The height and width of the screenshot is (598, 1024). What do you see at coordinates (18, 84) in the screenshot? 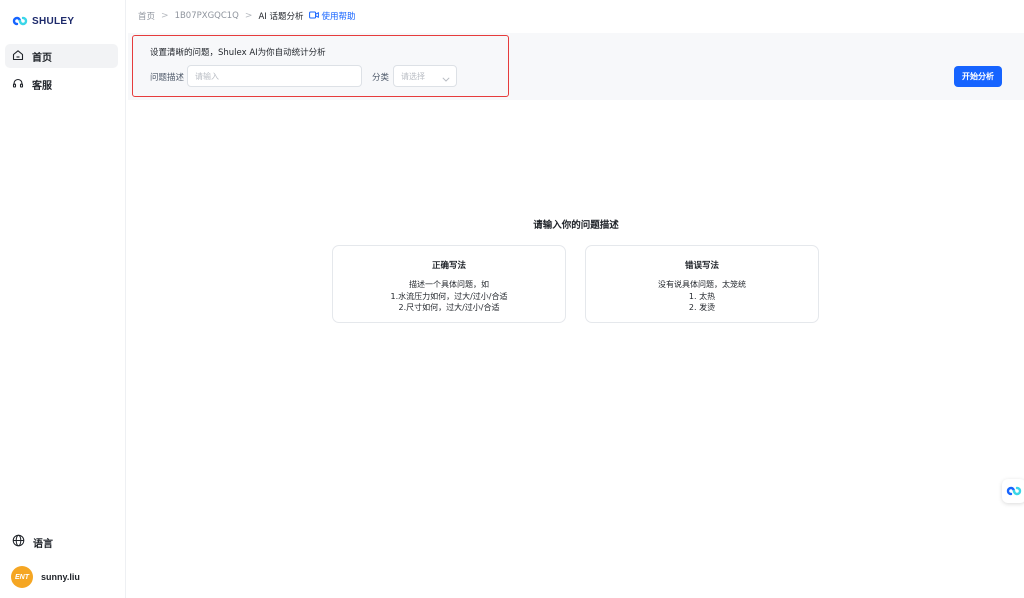
I see `headset-icon` at bounding box center [18, 84].